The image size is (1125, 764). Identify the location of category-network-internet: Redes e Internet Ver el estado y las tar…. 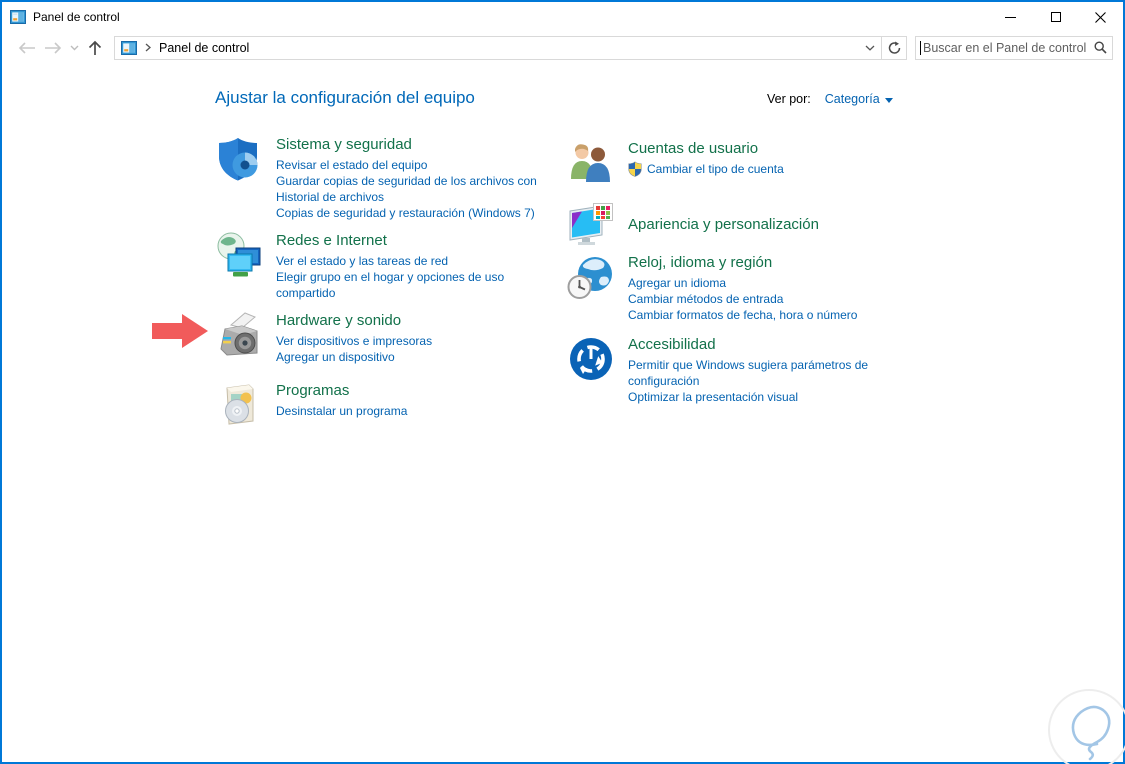
(390, 266).